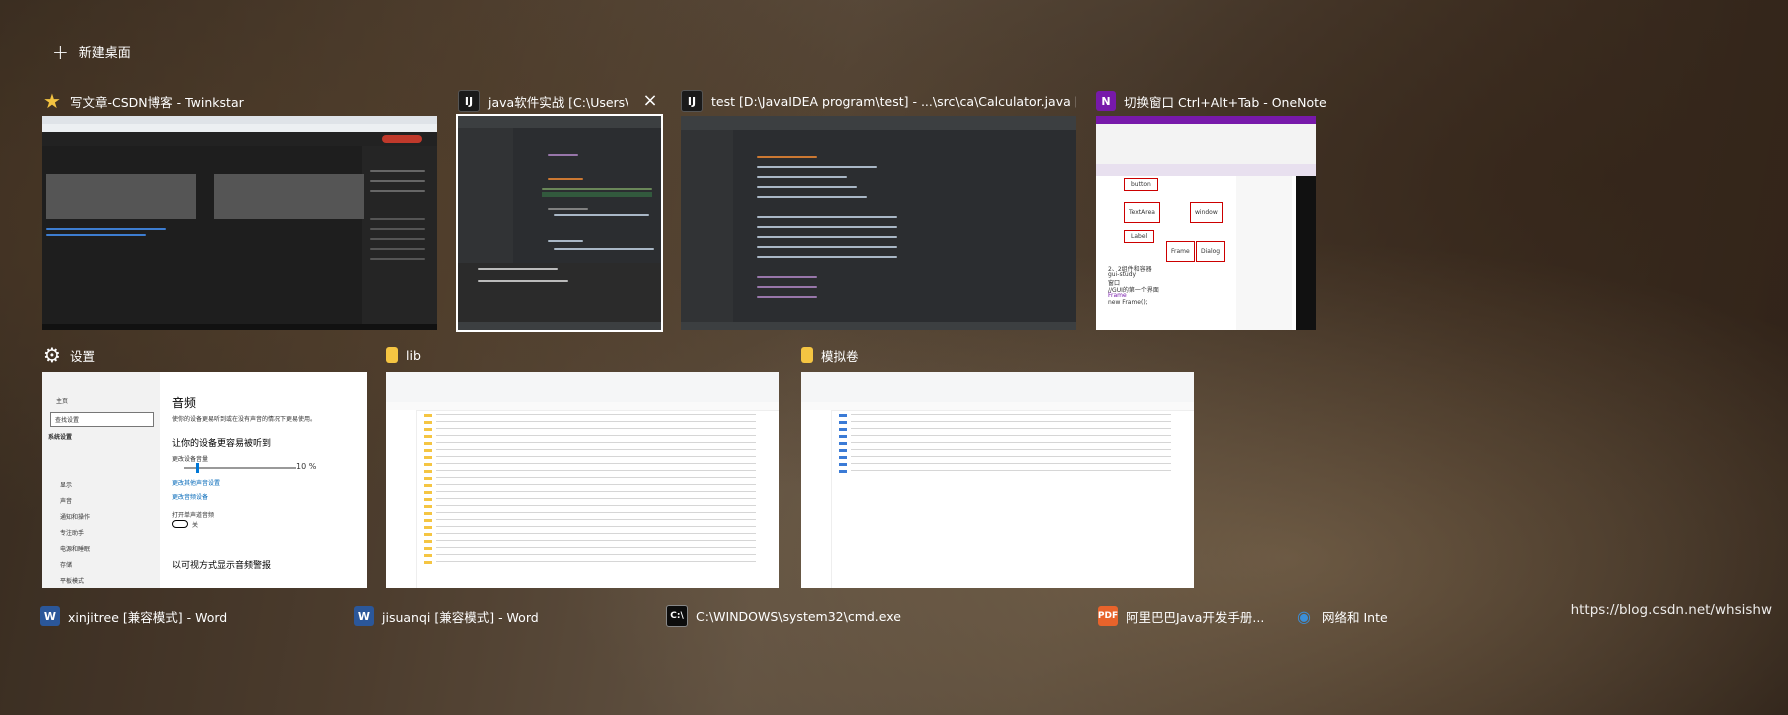  What do you see at coordinates (1355, 617) in the screenshot?
I see `window-item-label: 网络和 Inte` at bounding box center [1355, 617].